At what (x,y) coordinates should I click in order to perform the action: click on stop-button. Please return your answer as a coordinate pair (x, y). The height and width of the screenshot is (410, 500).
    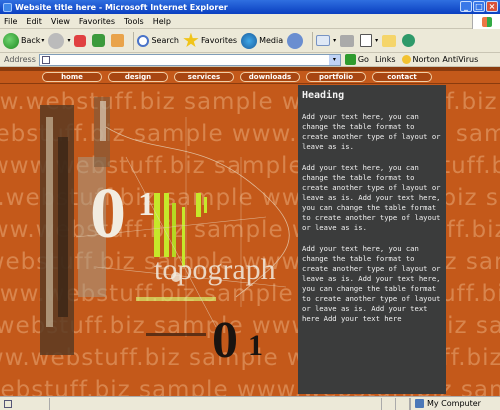
    Looking at the image, I should click on (81, 40).